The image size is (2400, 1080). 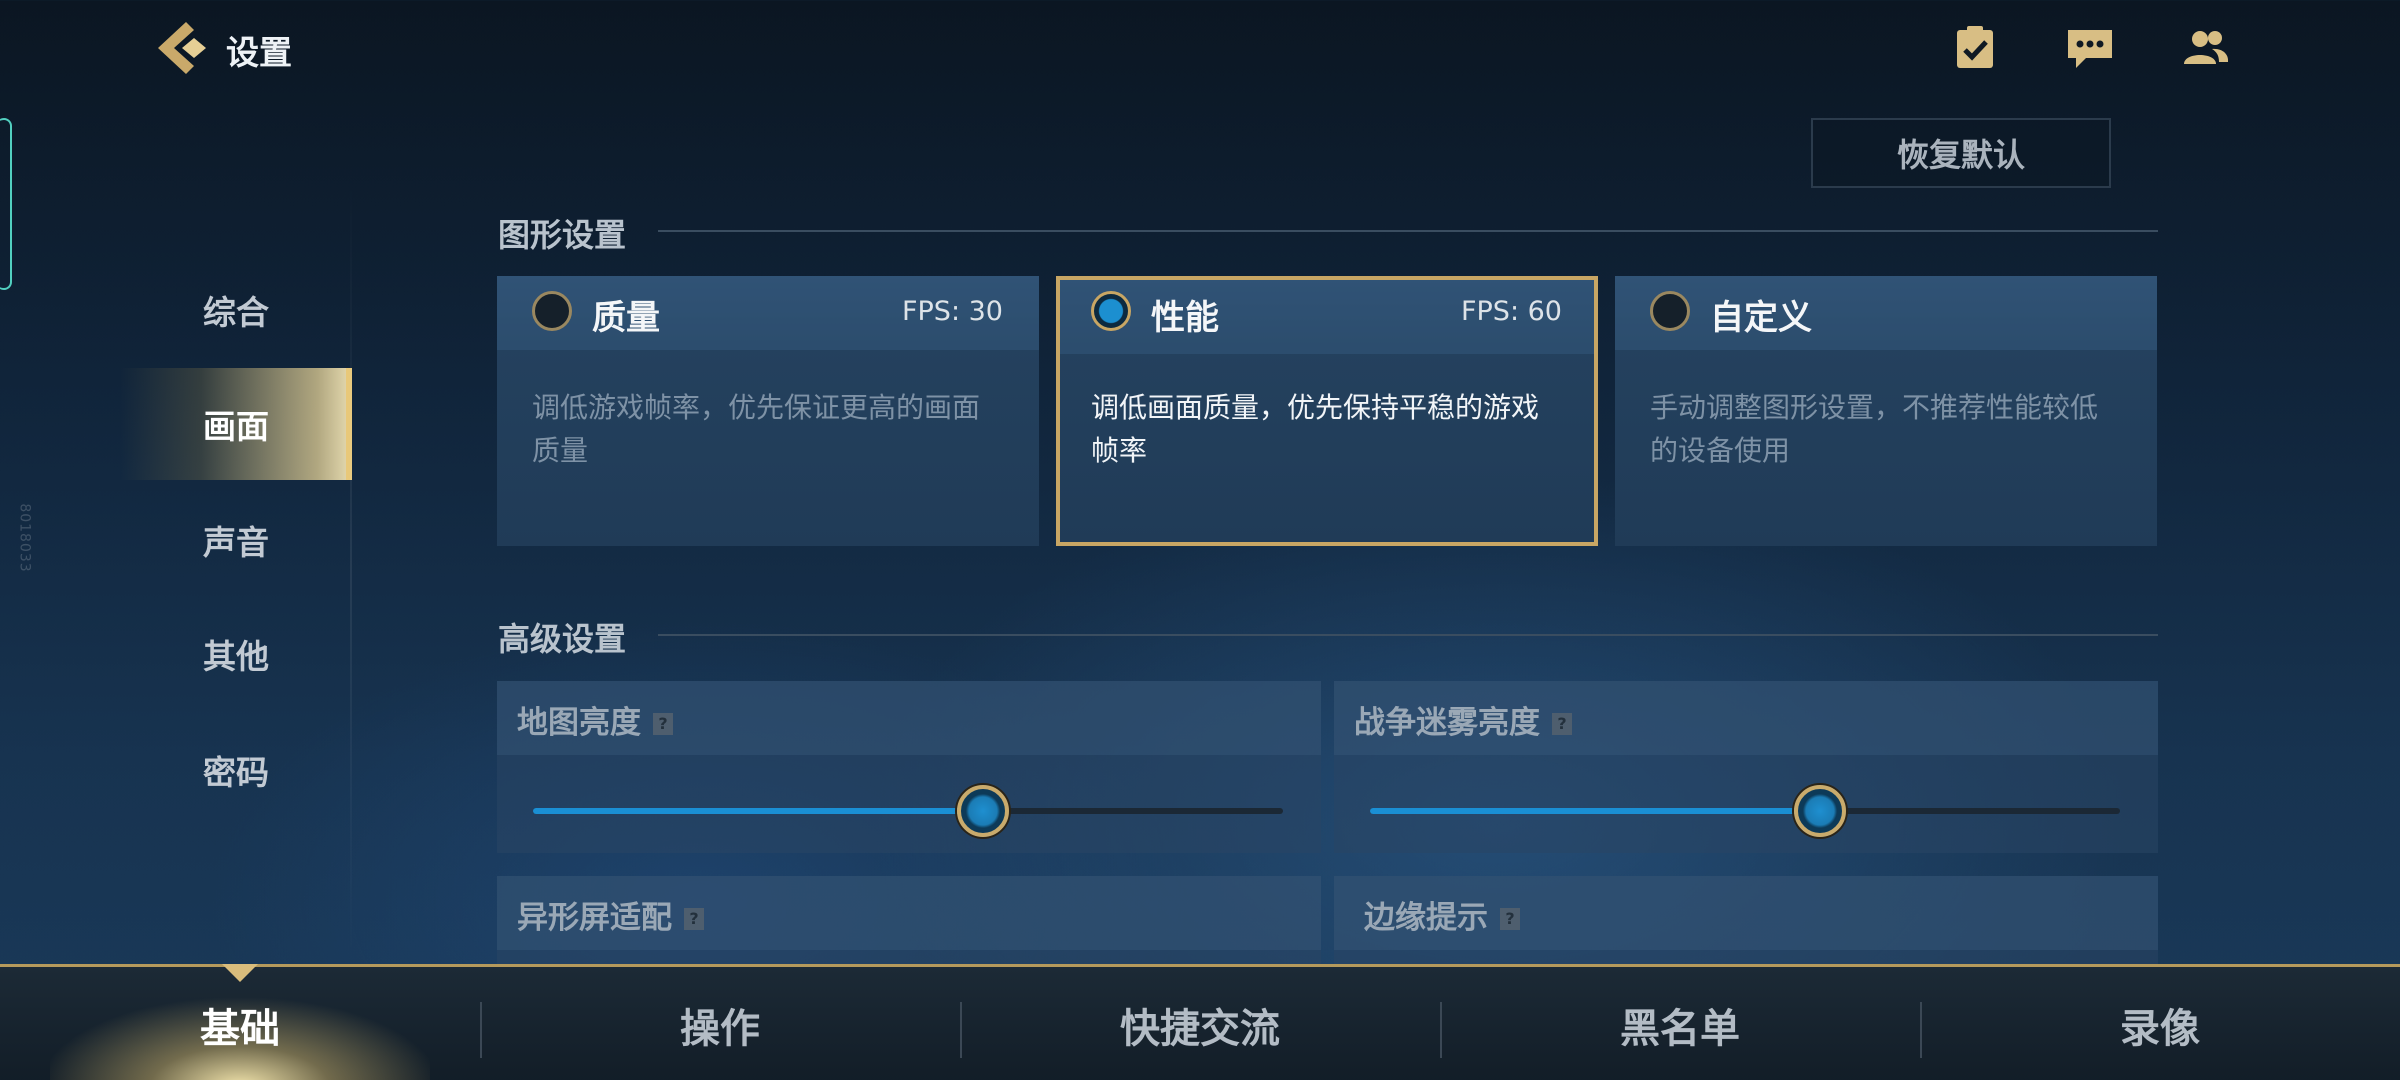 I want to click on sidebar-item-sound: 声音, so click(x=236, y=540).